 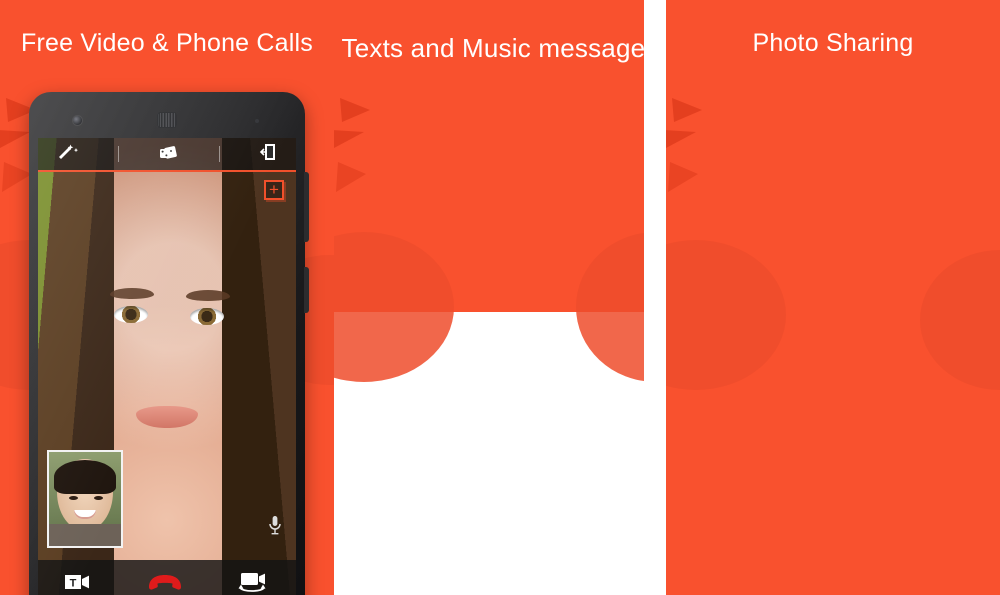 I want to click on accent-rule, so click(x=167, y=171).